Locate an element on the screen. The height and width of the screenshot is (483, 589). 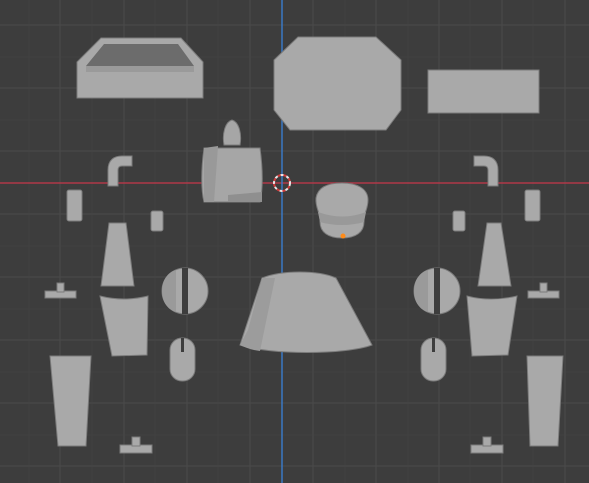
left-capsule is located at coordinates (182, 359).